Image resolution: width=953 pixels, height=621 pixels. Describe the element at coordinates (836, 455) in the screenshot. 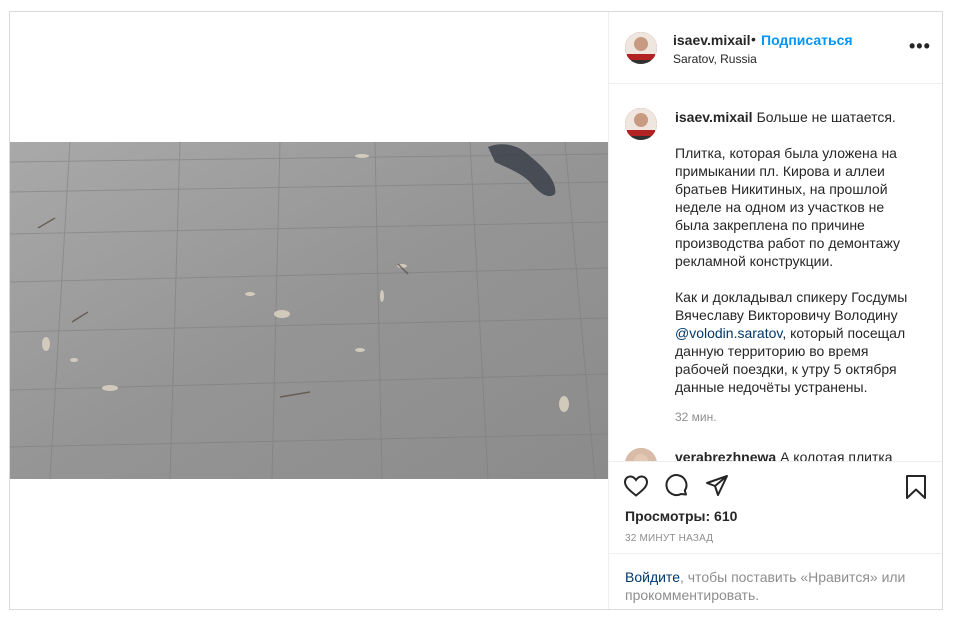

I see `comment-text: А колотая плитка` at that location.